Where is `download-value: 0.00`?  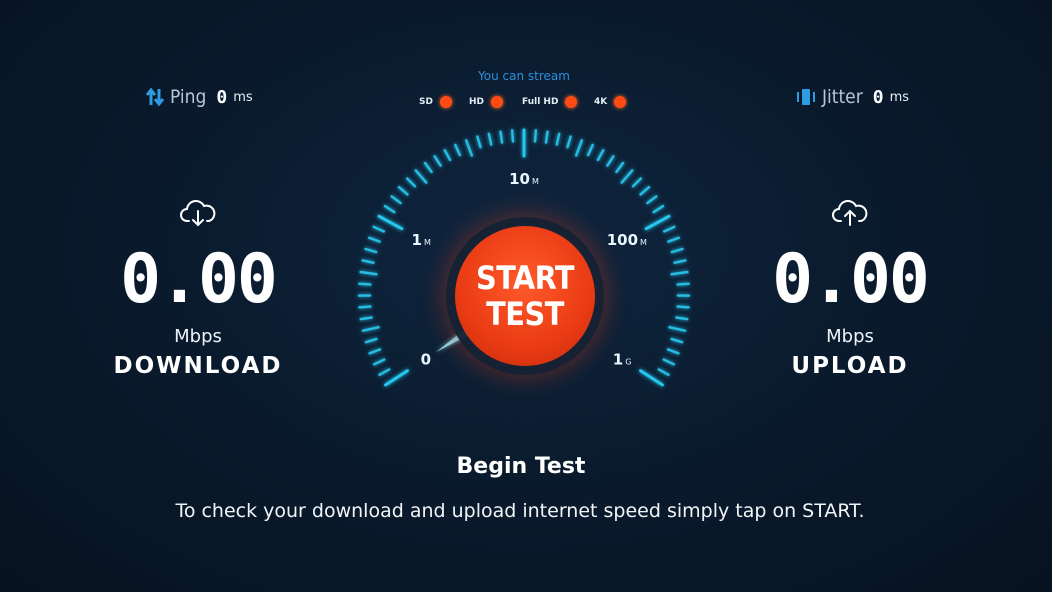 download-value: 0.00 is located at coordinates (199, 279).